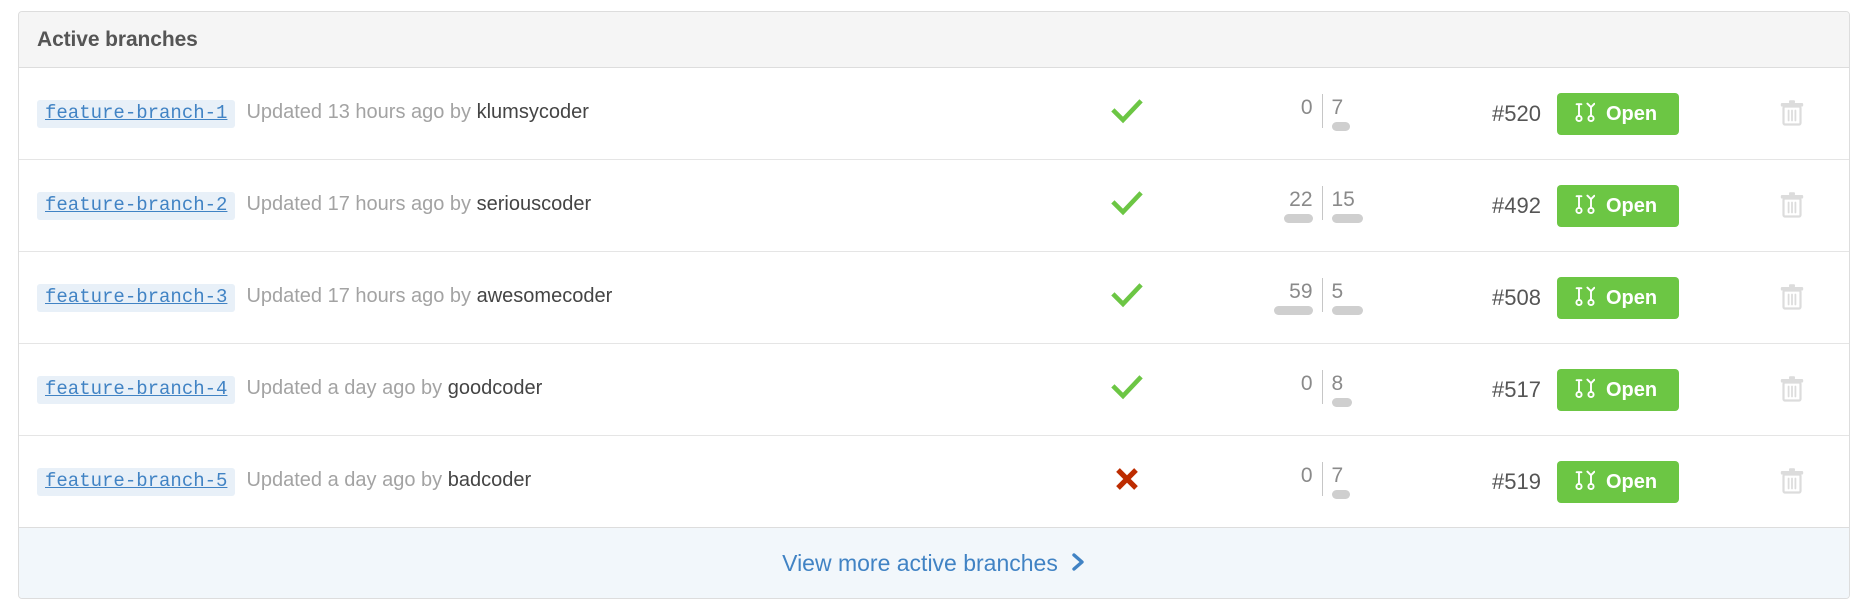  I want to click on commits-behind-count: 22, so click(1301, 199).